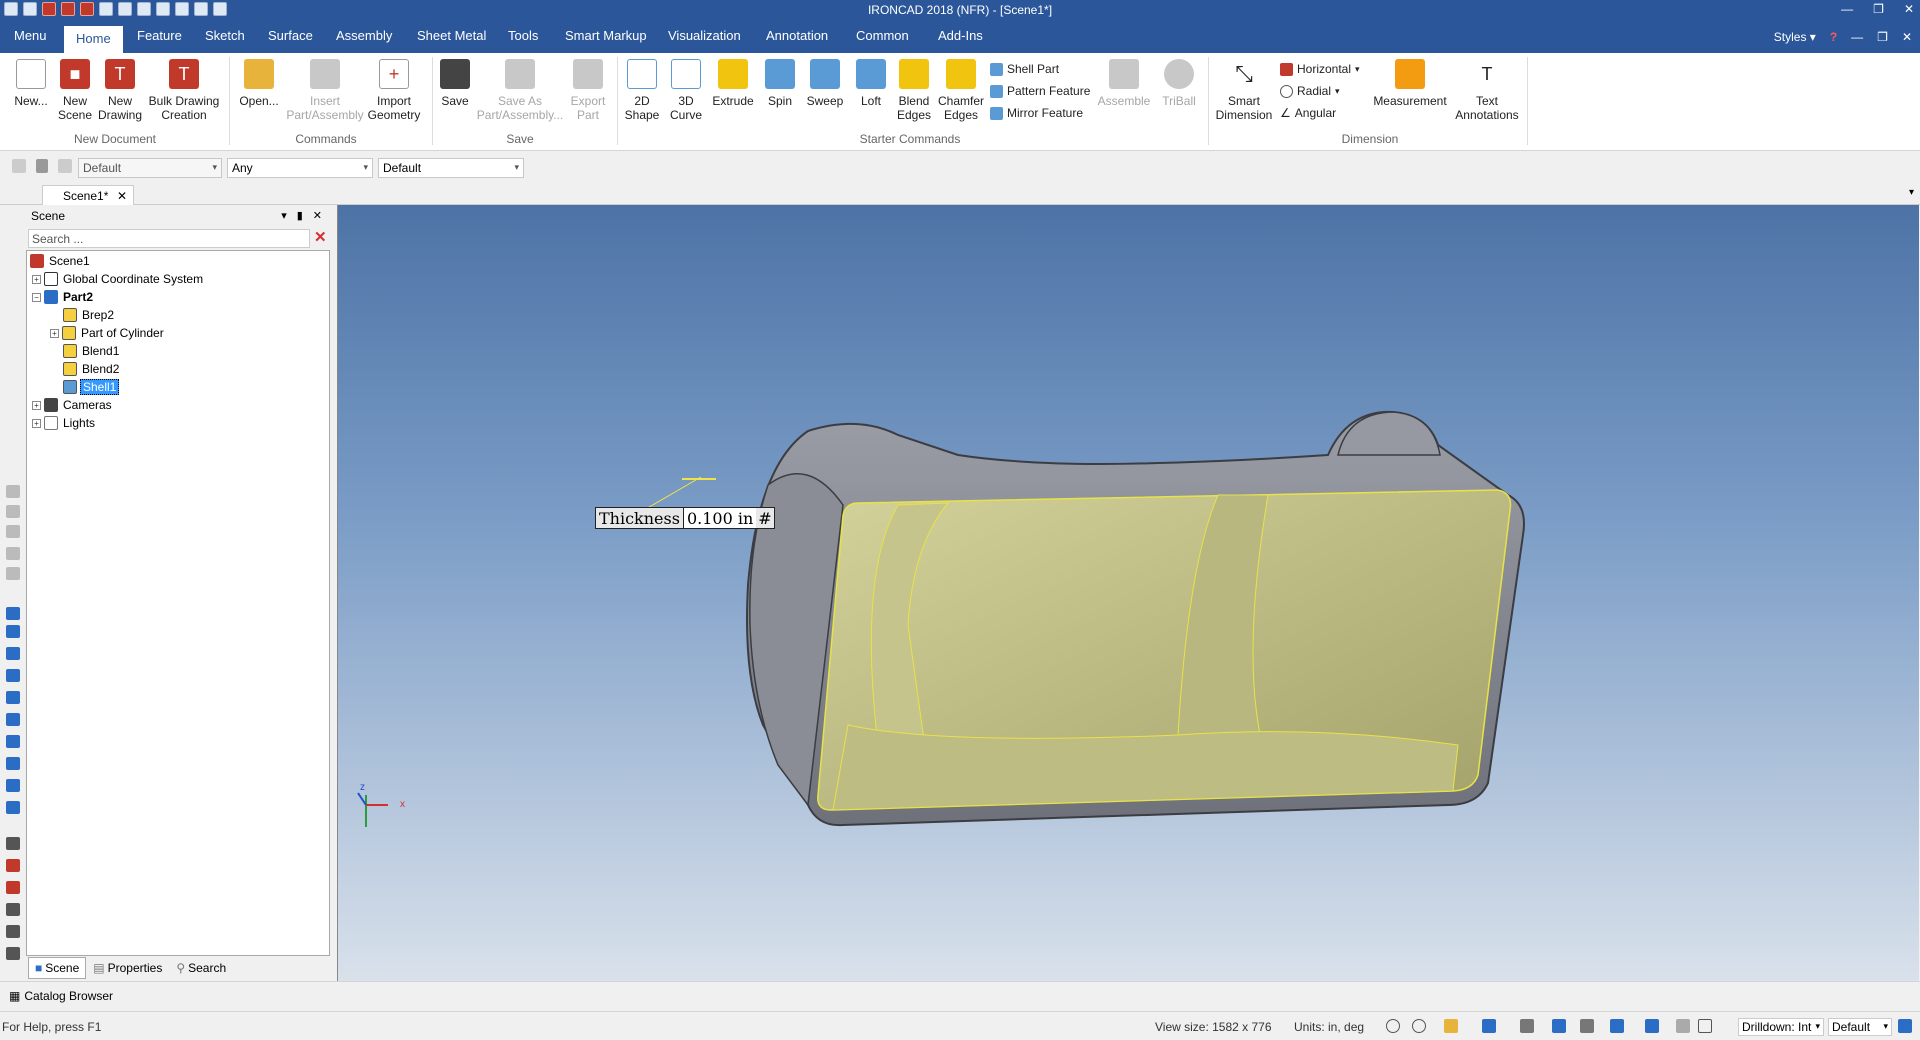 This screenshot has height=1040, width=1920. What do you see at coordinates (88, 195) in the screenshot?
I see `tab-scene1: Scene1* ✕` at bounding box center [88, 195].